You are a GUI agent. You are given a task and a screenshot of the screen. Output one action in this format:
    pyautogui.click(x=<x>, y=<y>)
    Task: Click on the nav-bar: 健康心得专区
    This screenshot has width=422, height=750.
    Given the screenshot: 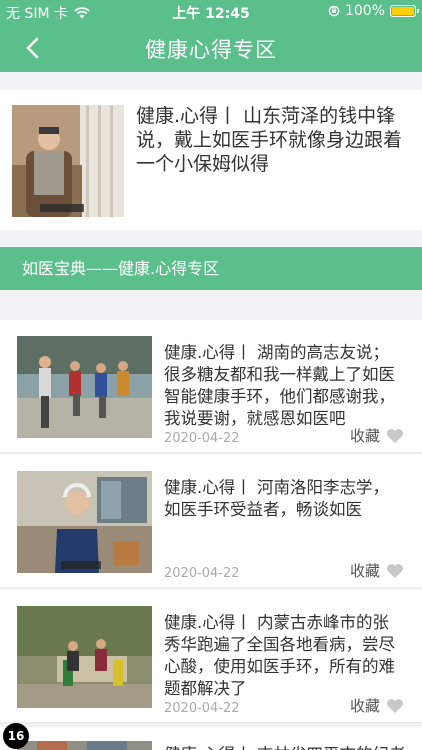 What is the action you would take?
    pyautogui.click(x=211, y=48)
    